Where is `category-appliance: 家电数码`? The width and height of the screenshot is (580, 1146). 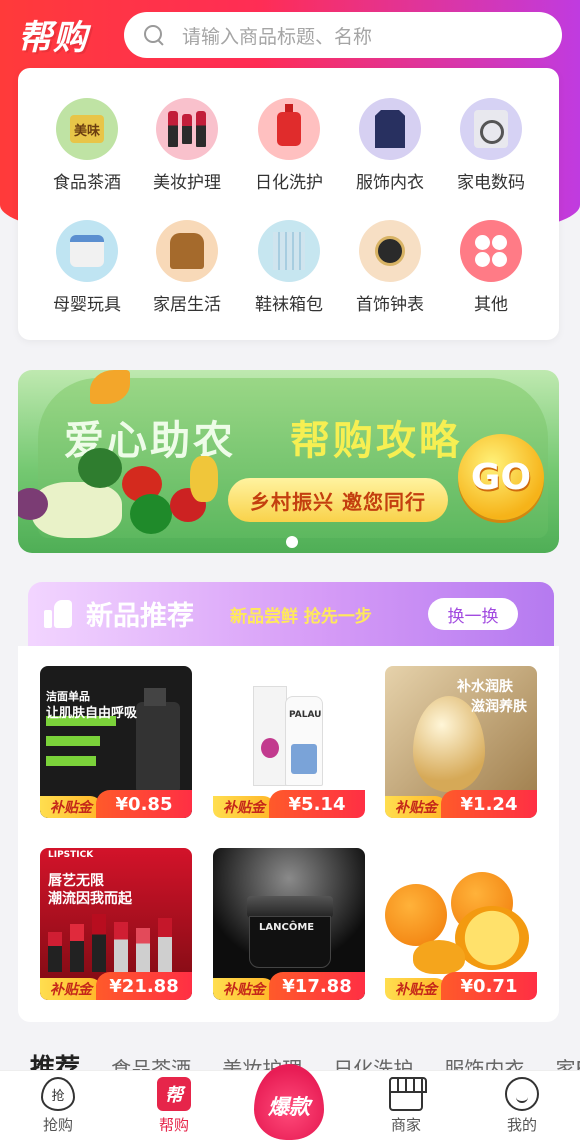 category-appliance: 家电数码 is located at coordinates (491, 145).